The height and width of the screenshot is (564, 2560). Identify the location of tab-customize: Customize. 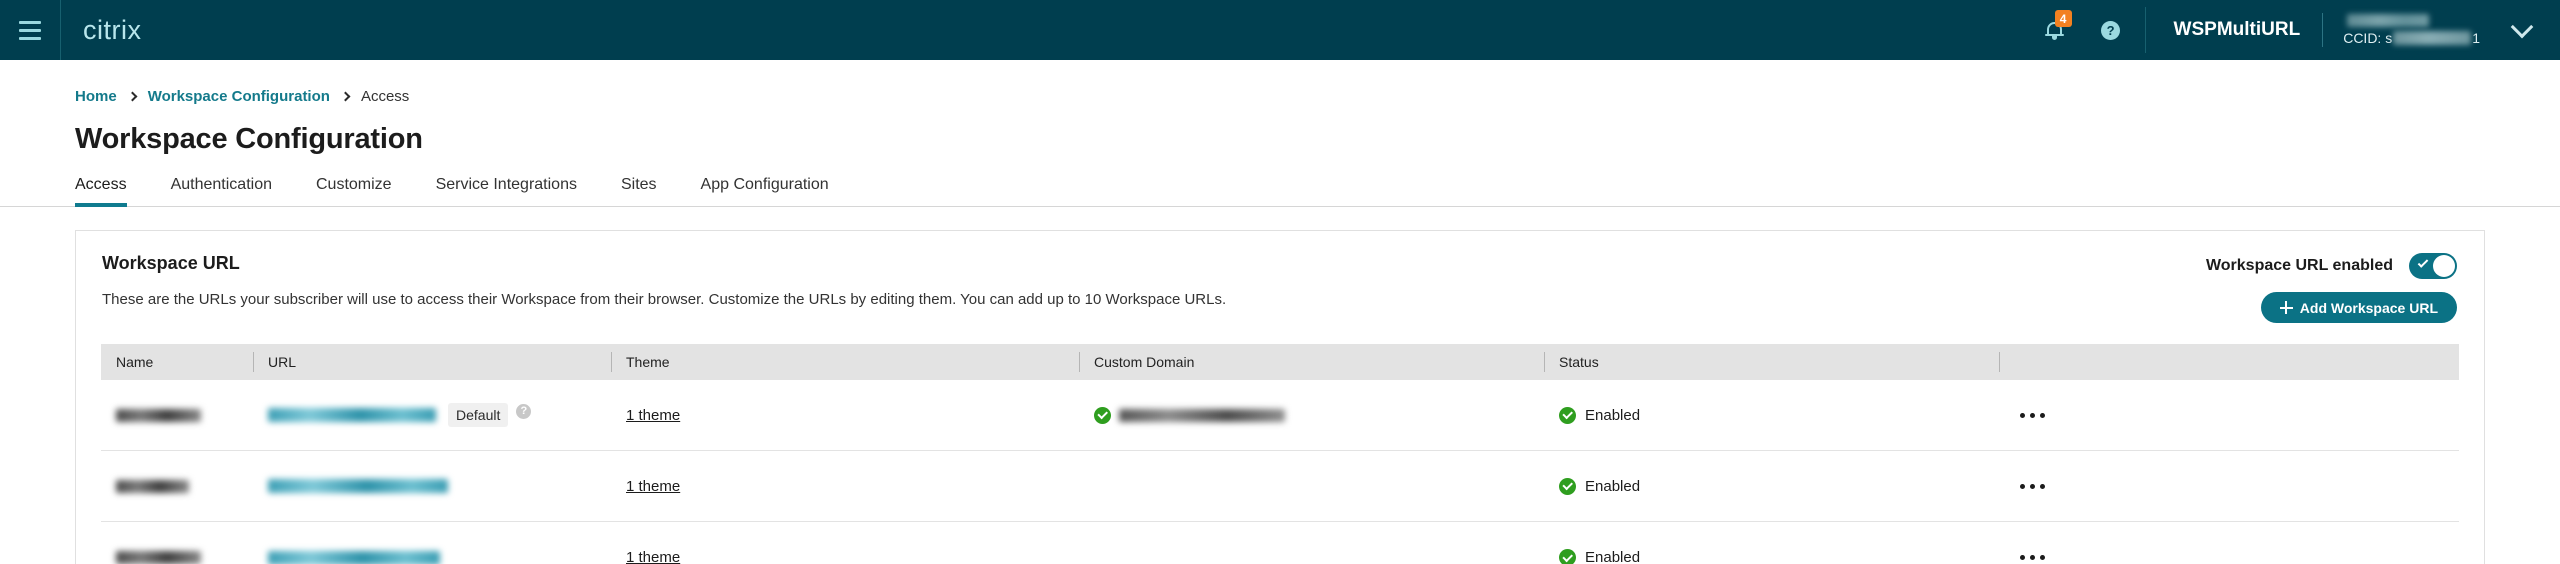
(354, 191).